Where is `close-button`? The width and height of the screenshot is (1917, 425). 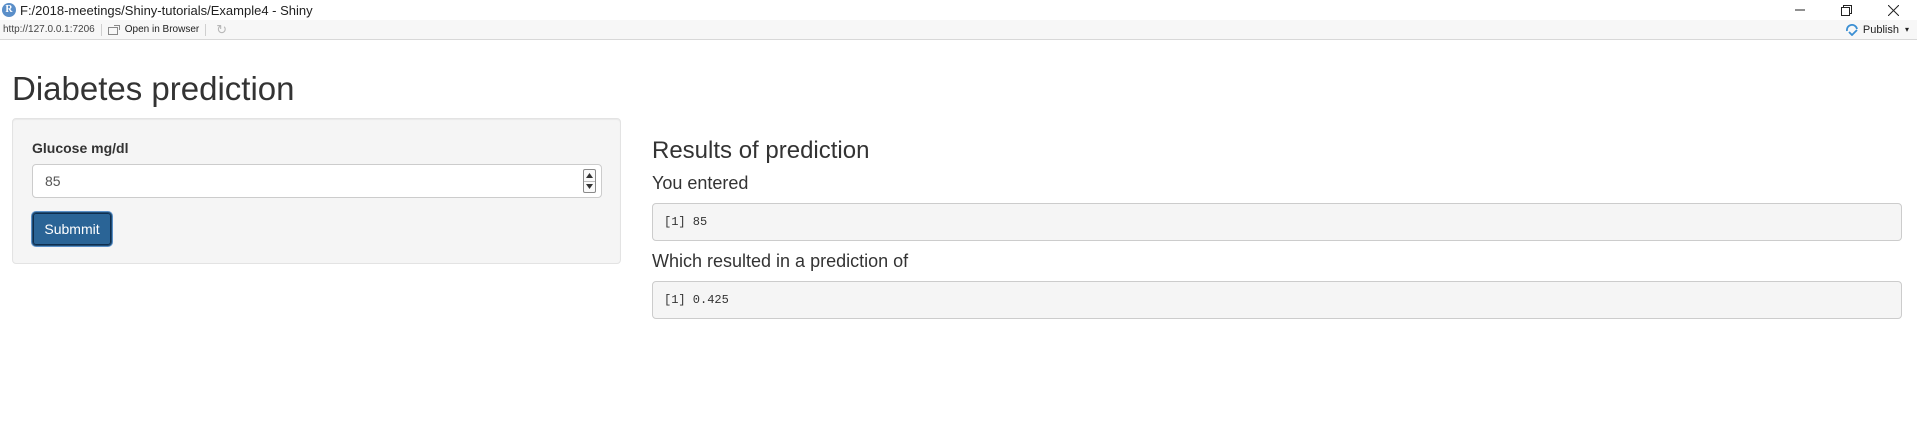
close-button is located at coordinates (1893, 10).